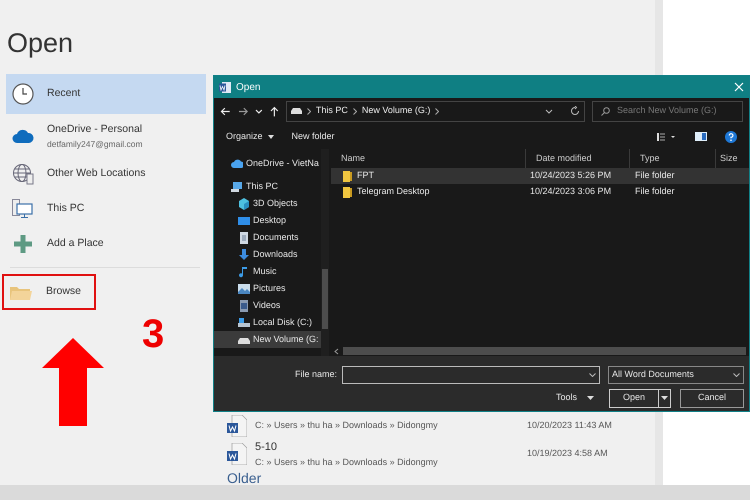 The image size is (750, 500). Describe the element at coordinates (471, 375) in the screenshot. I see `file-name-field` at that location.